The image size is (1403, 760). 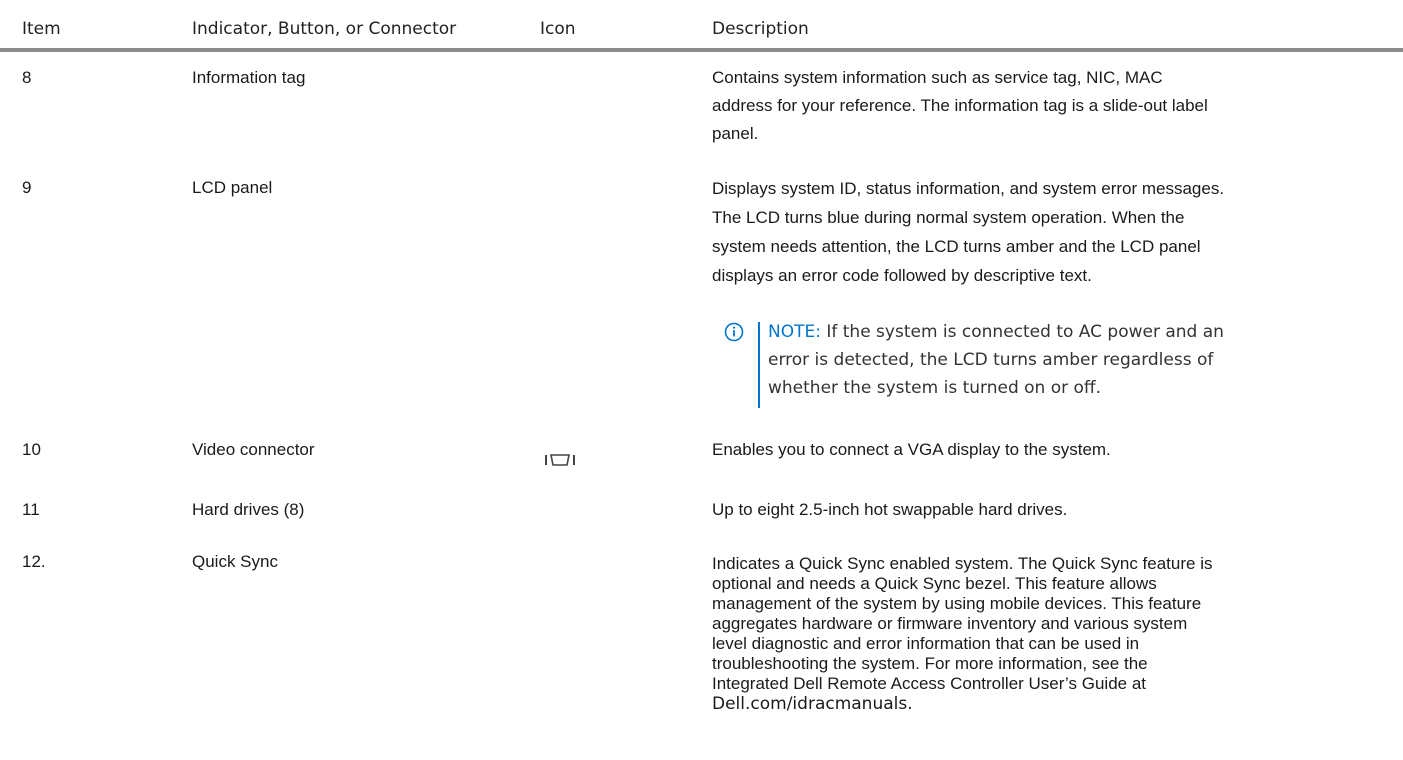 What do you see at coordinates (560, 460) in the screenshot?
I see `vga-port-icon` at bounding box center [560, 460].